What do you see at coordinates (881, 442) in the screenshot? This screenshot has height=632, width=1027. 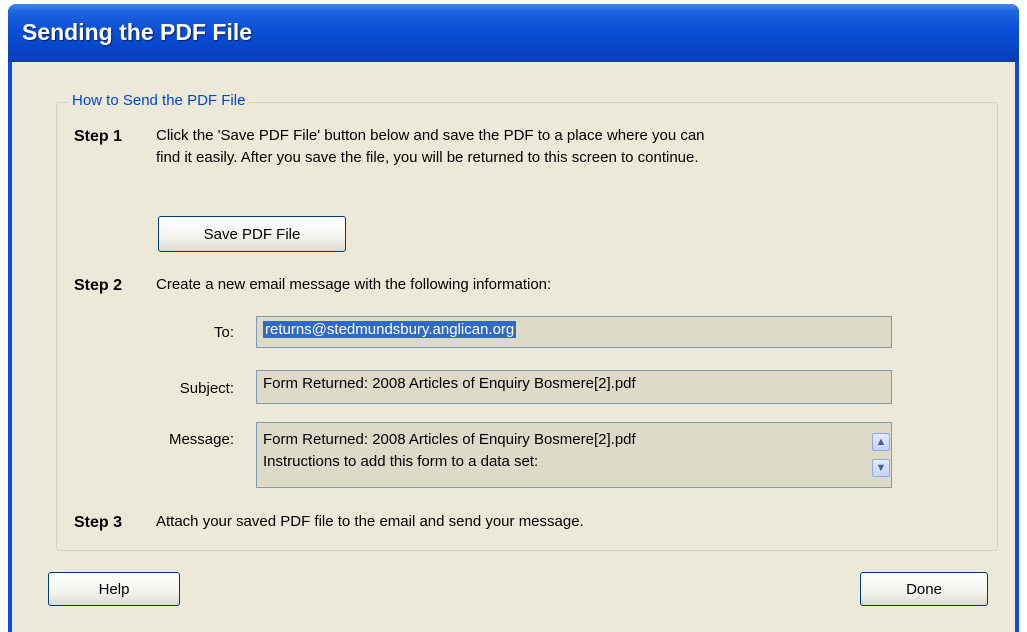 I see `scroll-up-icon: ▲` at bounding box center [881, 442].